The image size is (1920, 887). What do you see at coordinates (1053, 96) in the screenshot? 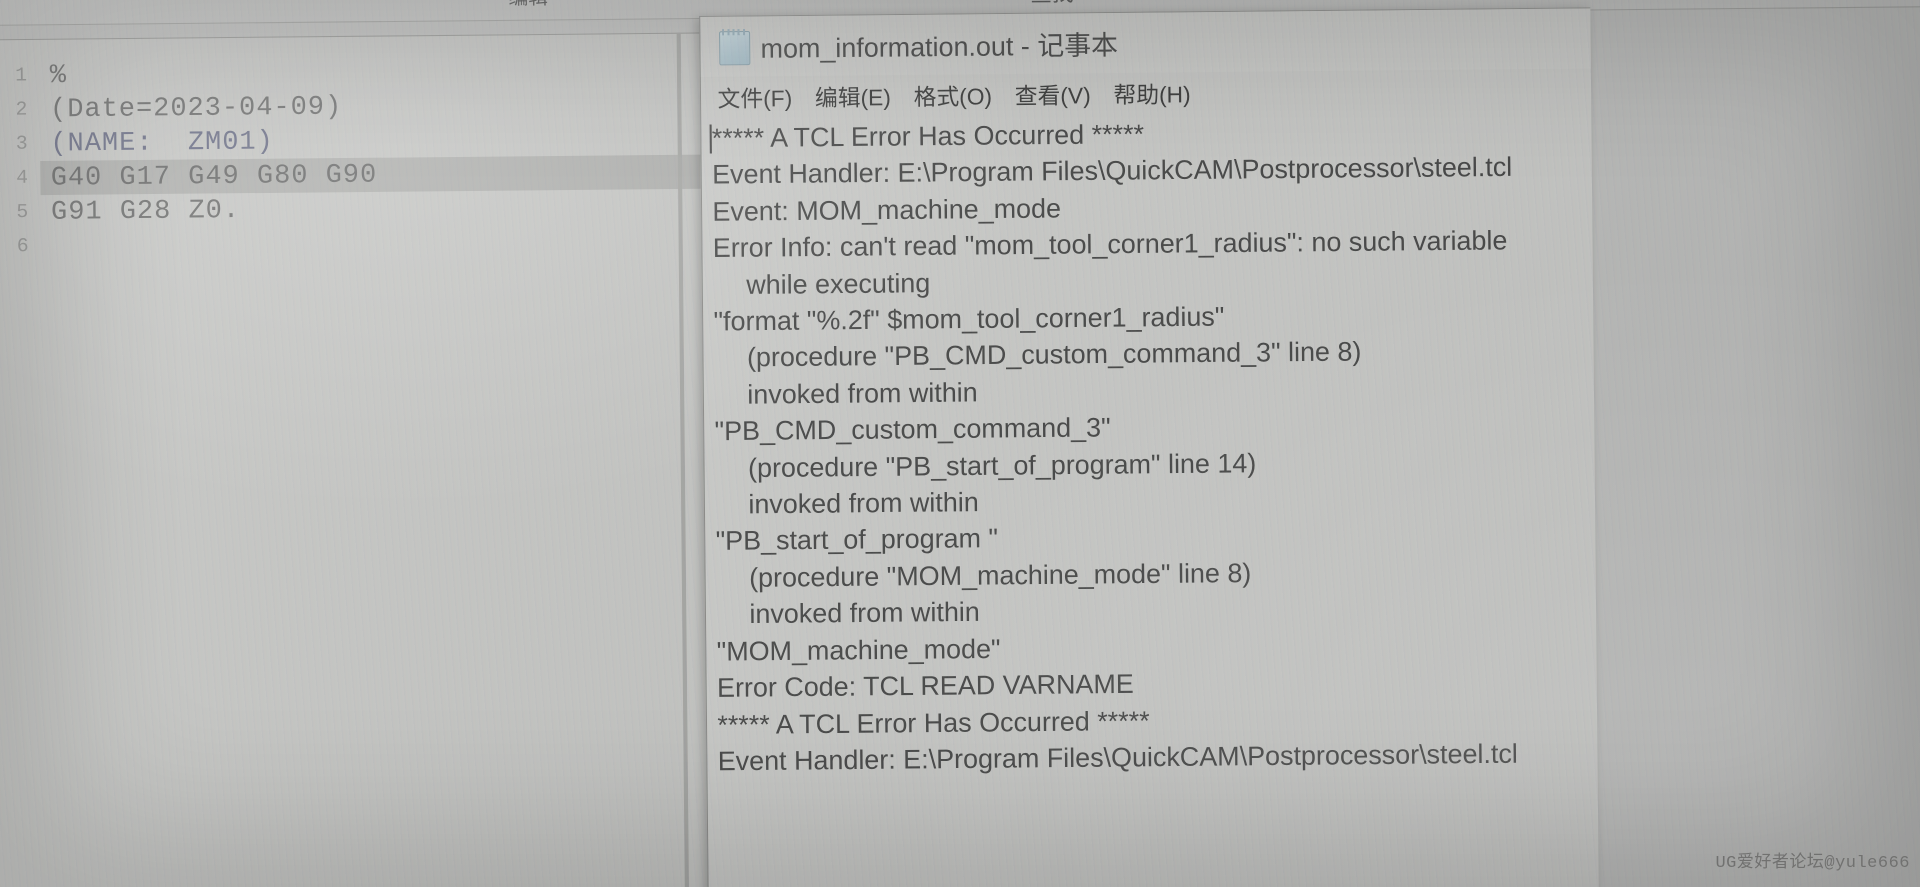
I see `notepad-menu-item-3: 查看(V)` at bounding box center [1053, 96].